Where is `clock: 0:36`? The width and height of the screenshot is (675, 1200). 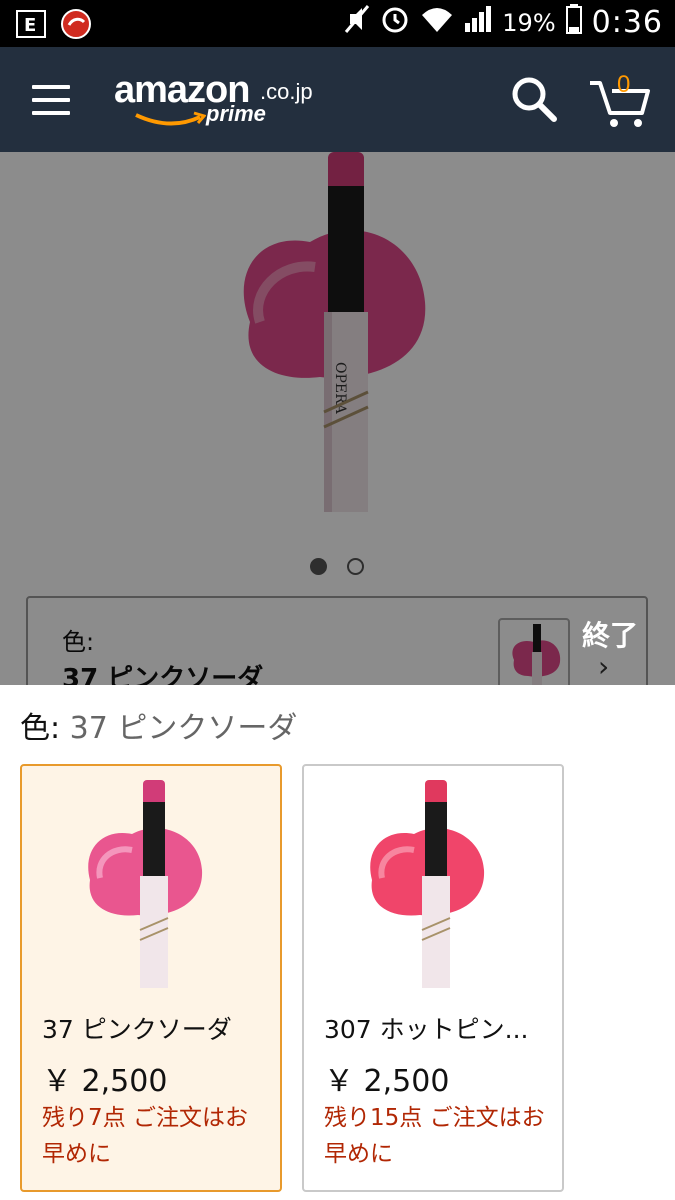 clock: 0:36 is located at coordinates (627, 22).